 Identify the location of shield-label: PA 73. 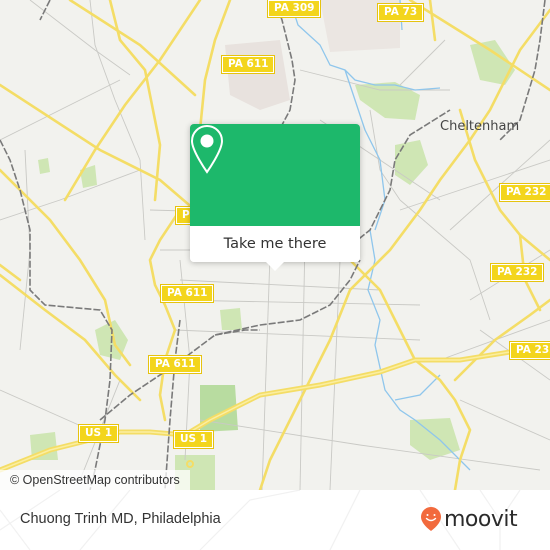
(401, 12).